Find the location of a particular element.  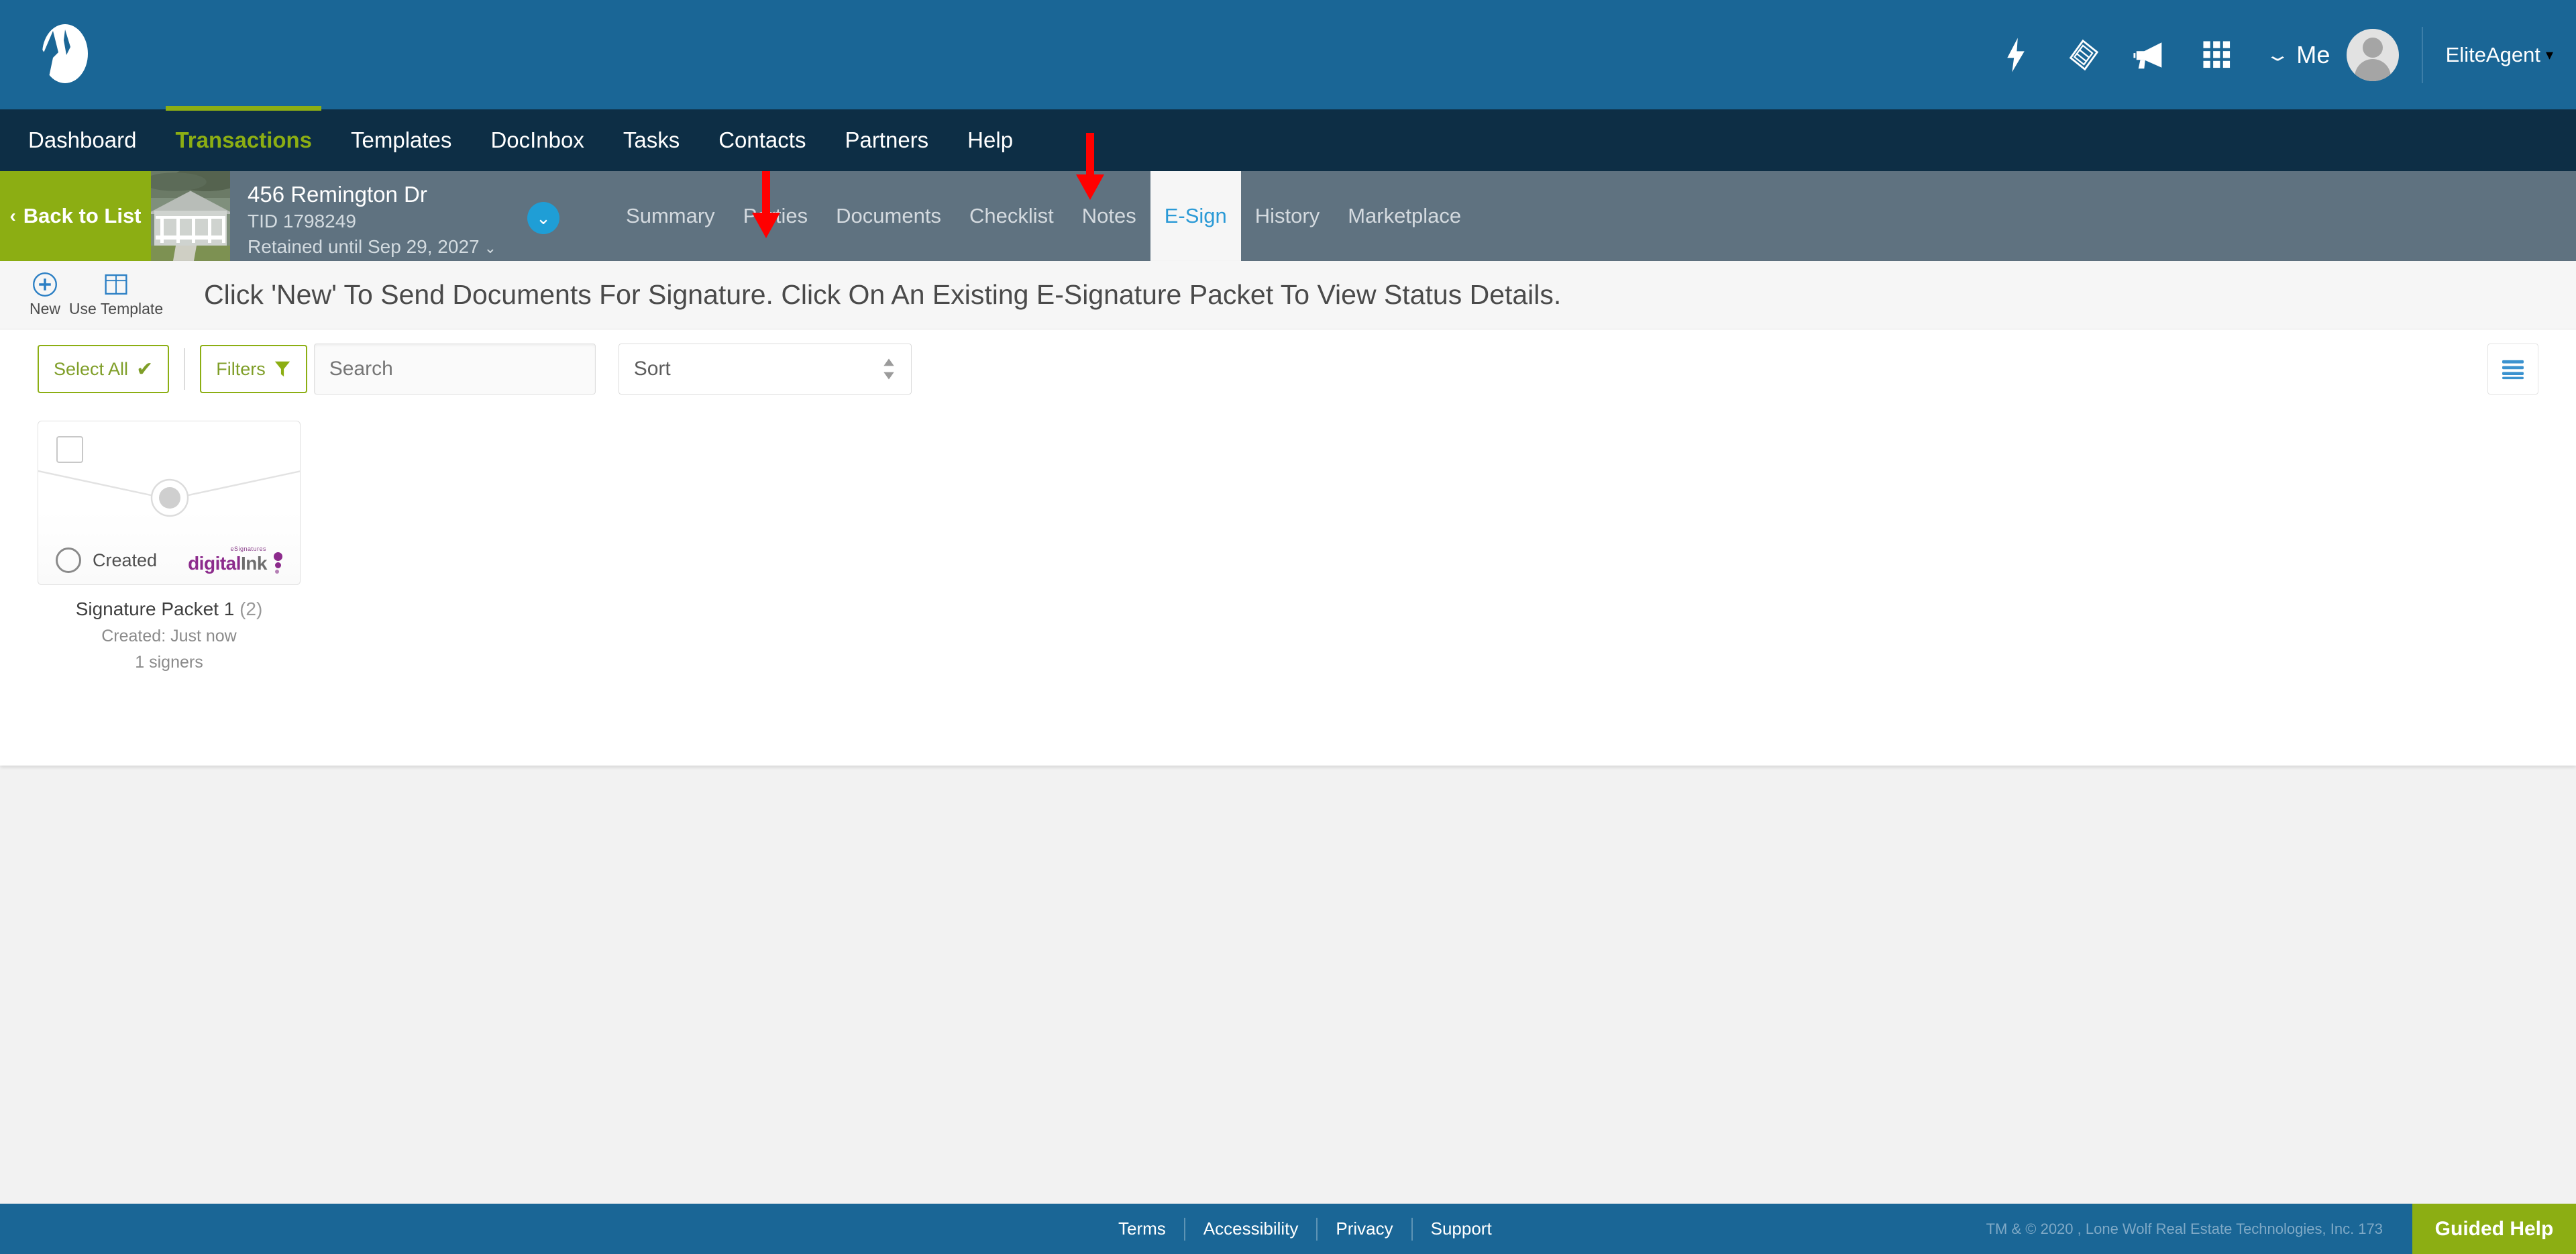

account-label: EliteAgent is located at coordinates (2492, 54).